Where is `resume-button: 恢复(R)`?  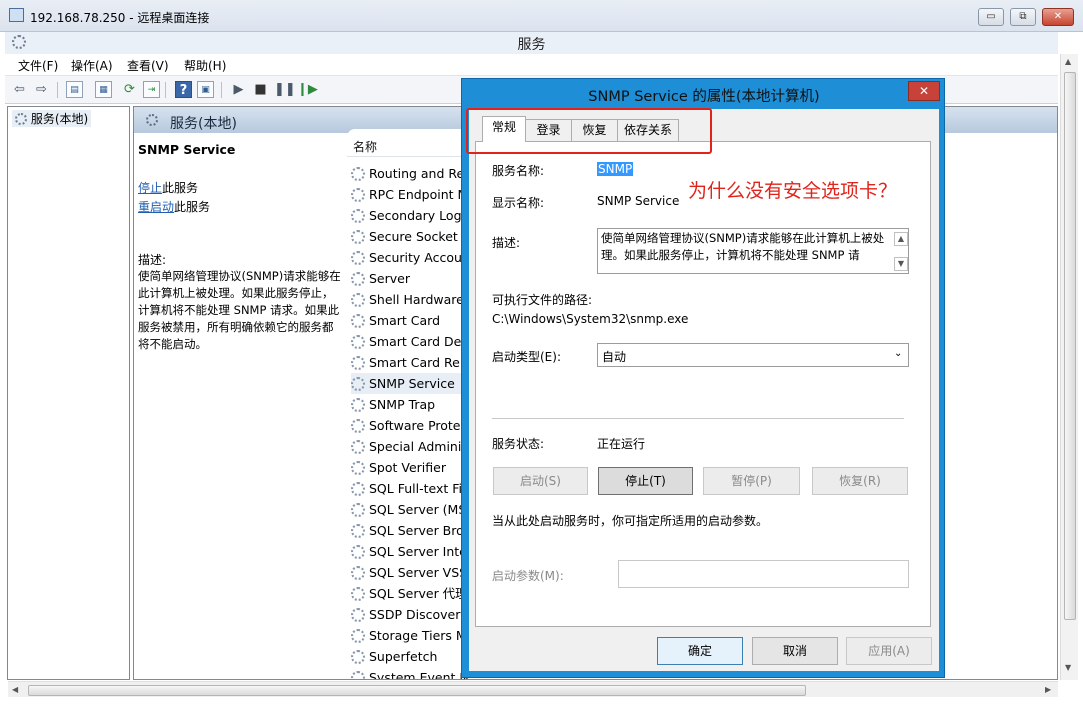 resume-button: 恢复(R) is located at coordinates (860, 481).